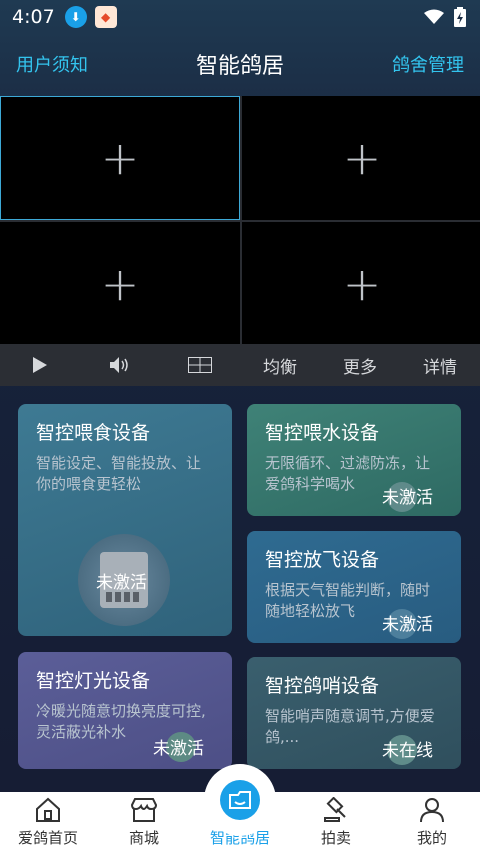  What do you see at coordinates (336, 810) in the screenshot?
I see `gavel-icon` at bounding box center [336, 810].